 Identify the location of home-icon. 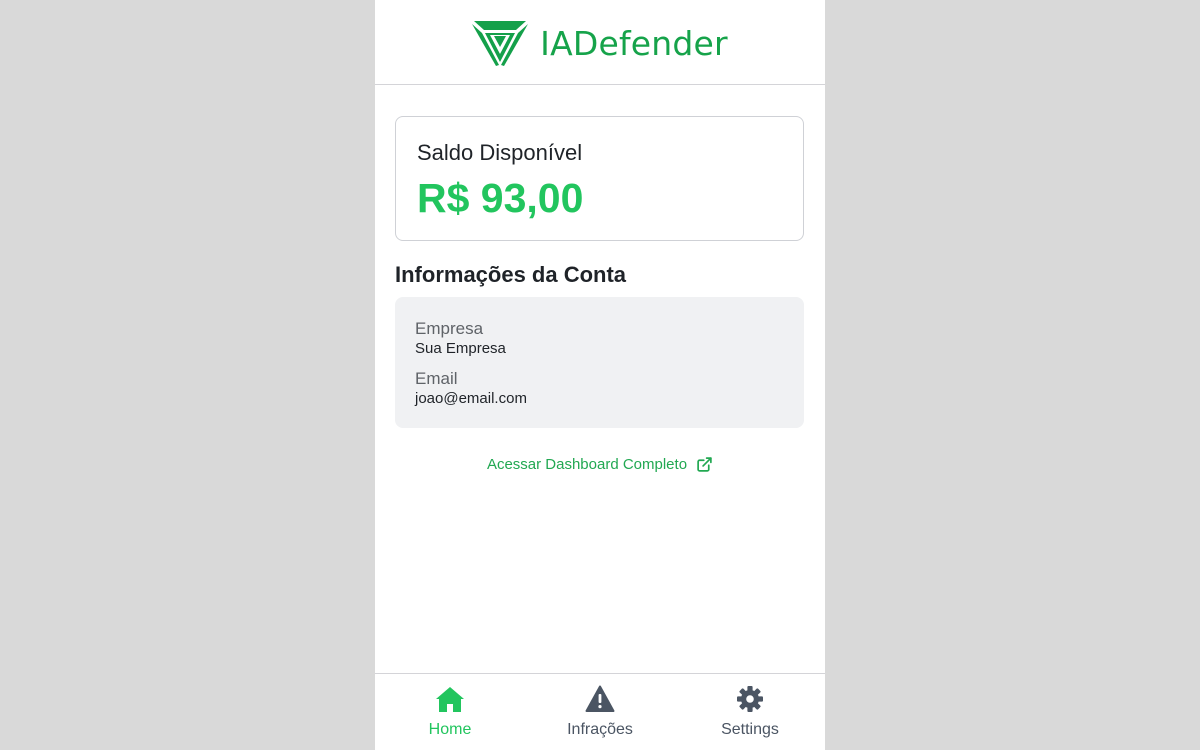
(450, 699).